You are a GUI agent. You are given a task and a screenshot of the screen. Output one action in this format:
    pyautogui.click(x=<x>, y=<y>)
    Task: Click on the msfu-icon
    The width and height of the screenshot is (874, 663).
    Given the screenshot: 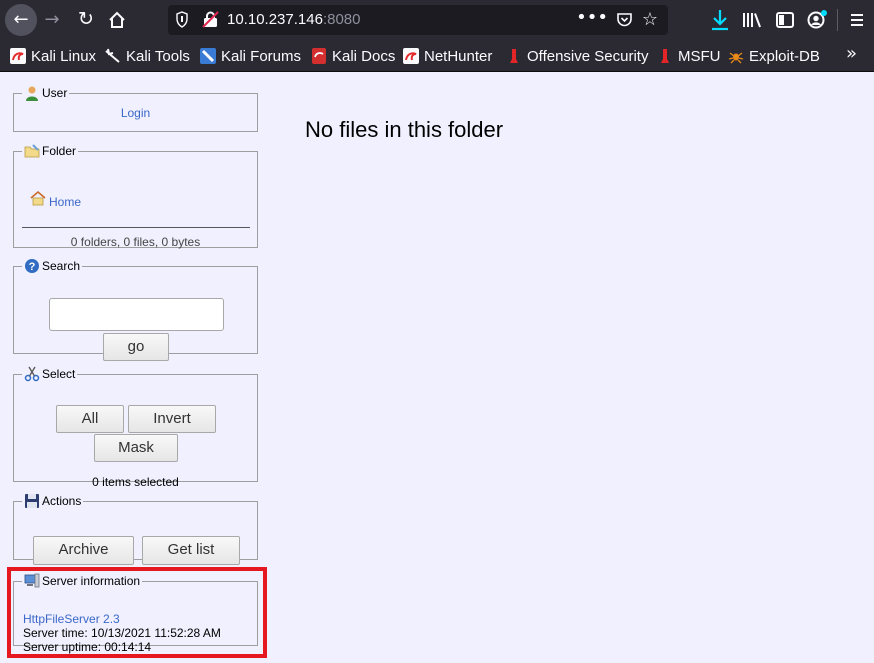 What is the action you would take?
    pyautogui.click(x=665, y=56)
    